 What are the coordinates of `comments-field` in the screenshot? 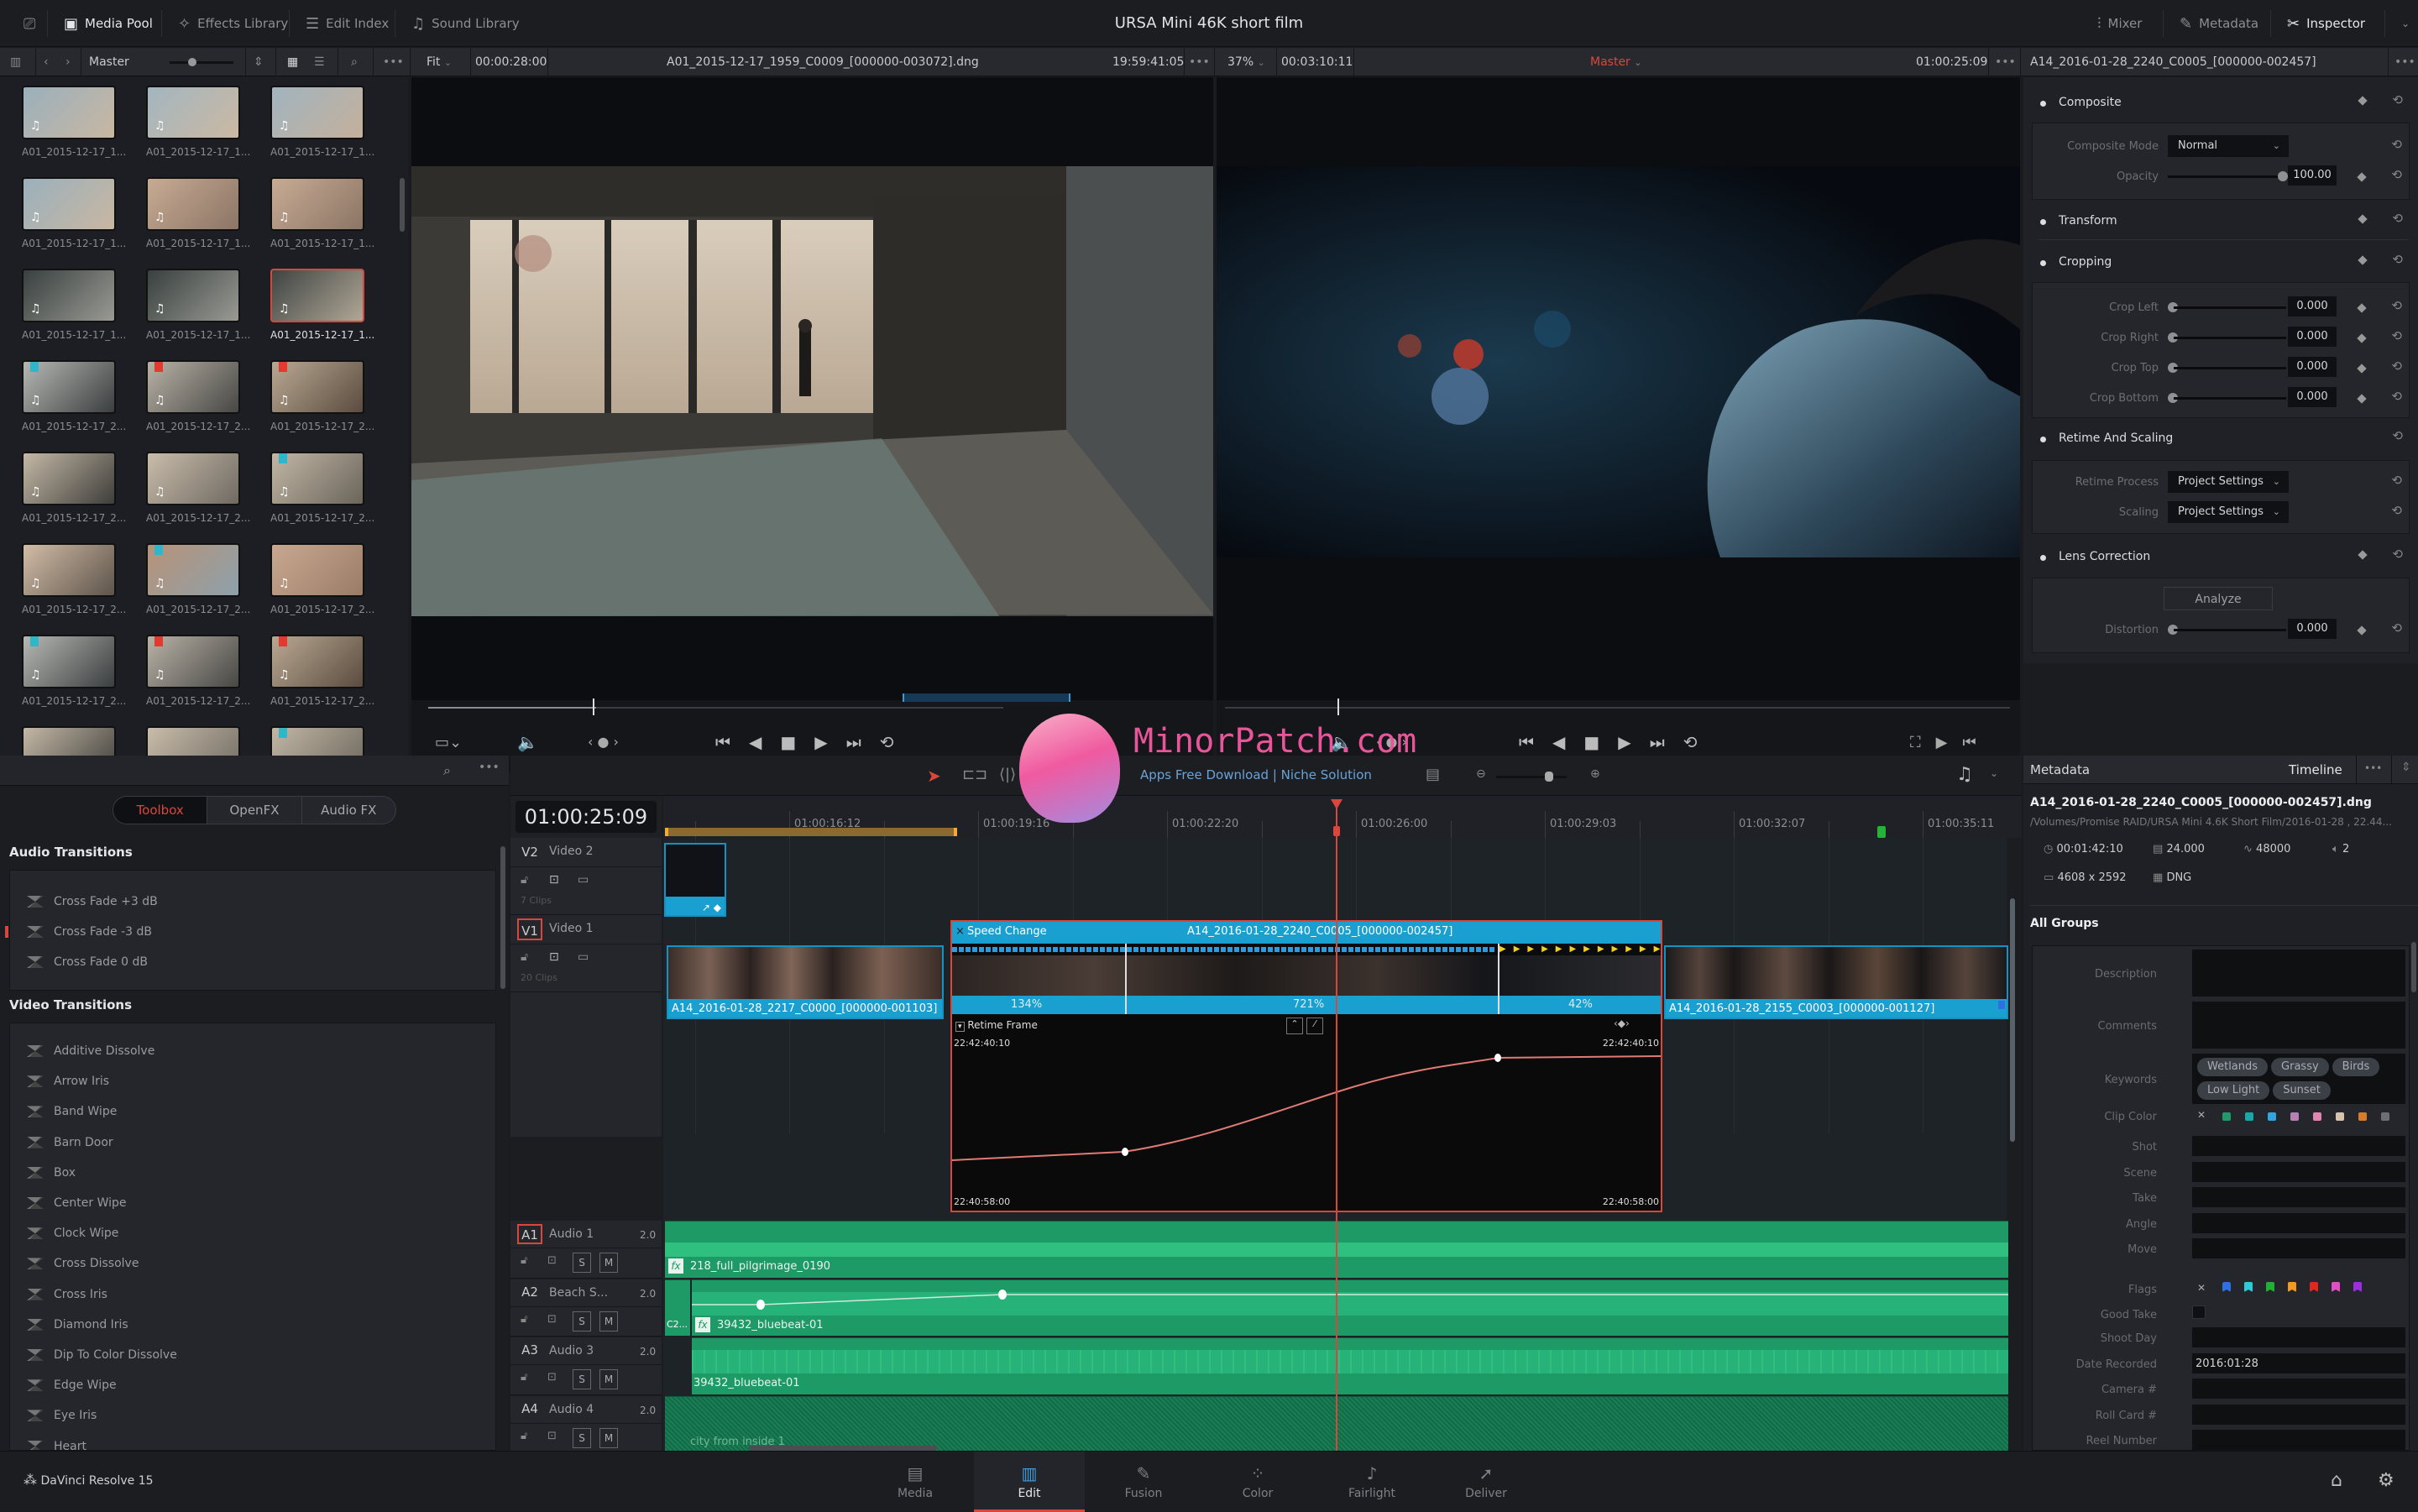 It's located at (2298, 1025).